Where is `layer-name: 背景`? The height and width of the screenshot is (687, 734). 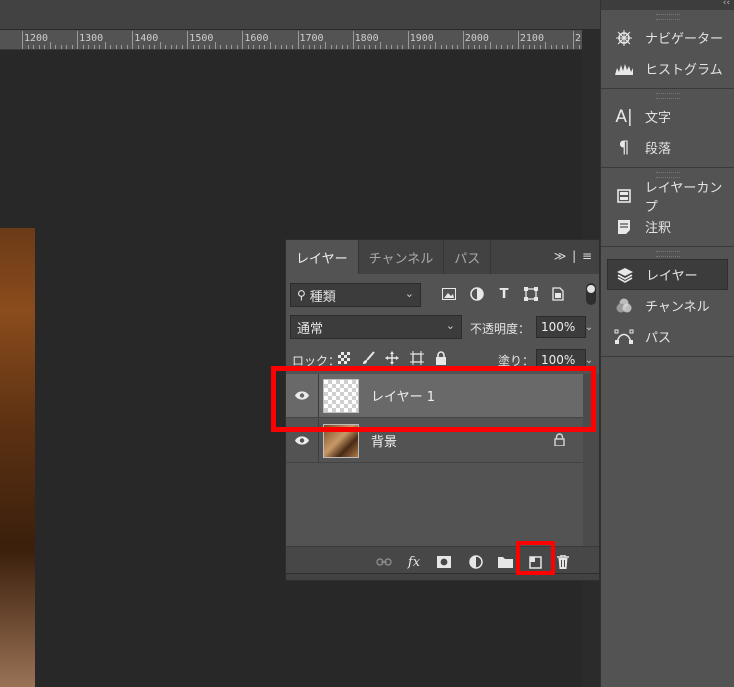 layer-name: 背景 is located at coordinates (384, 440).